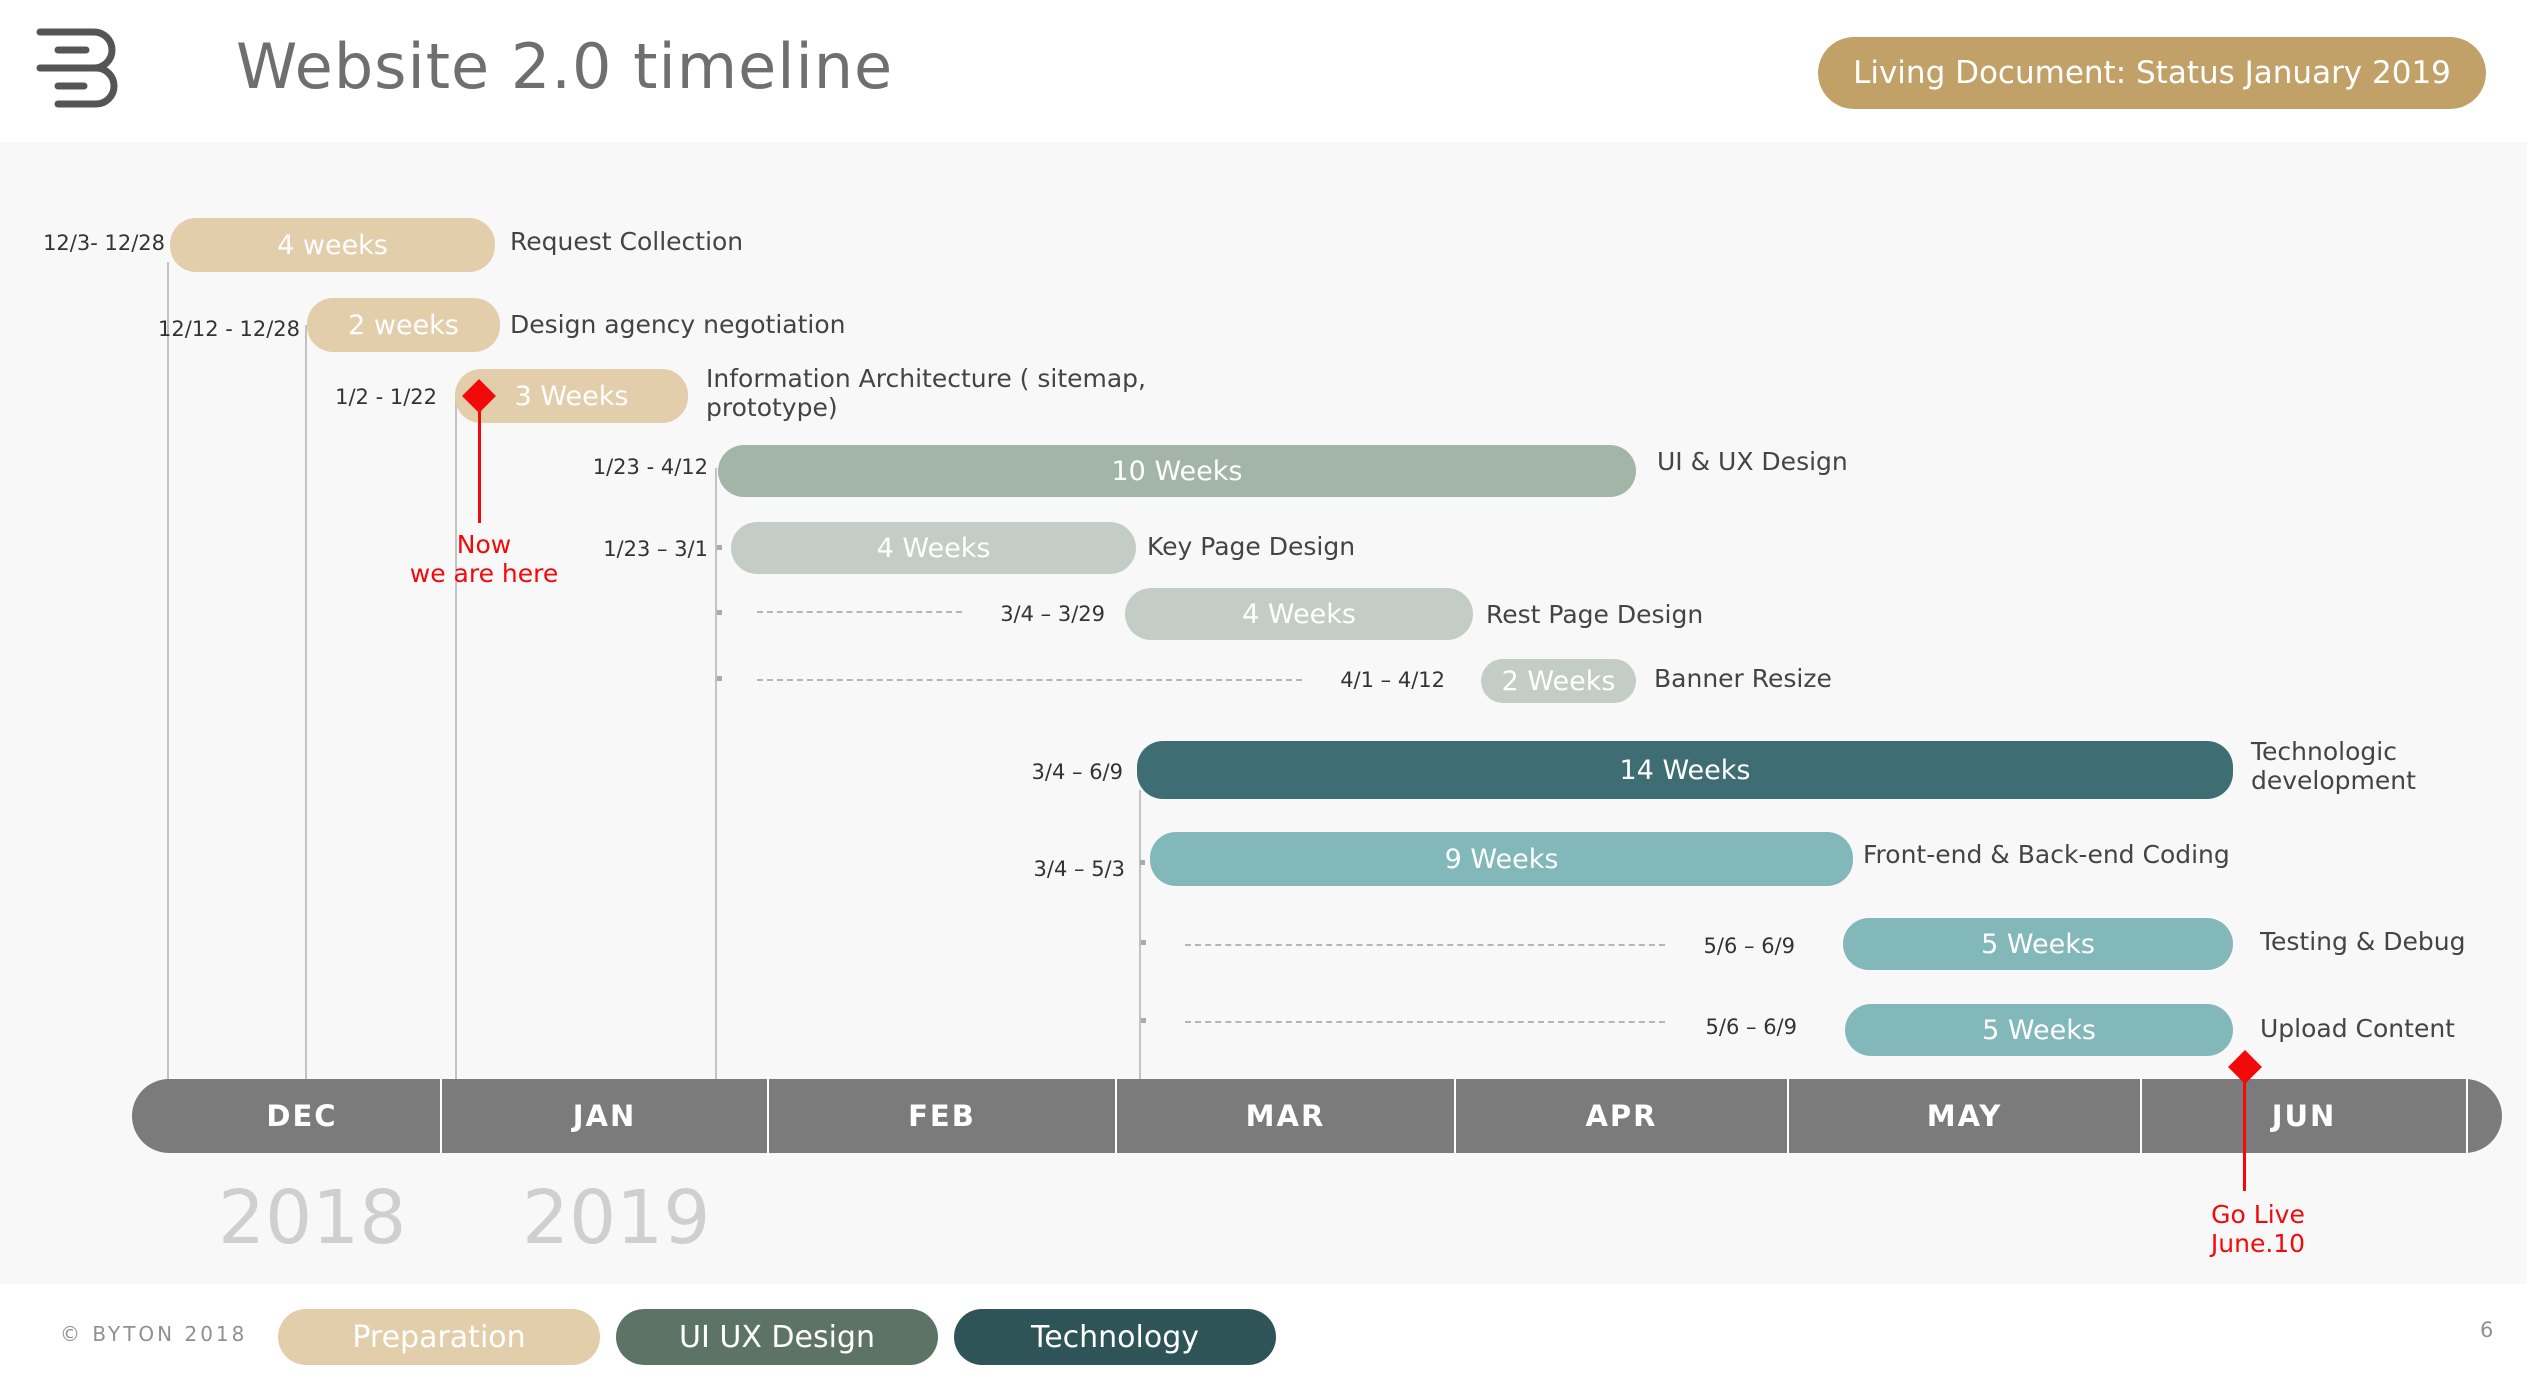 This screenshot has width=2527, height=1390. What do you see at coordinates (386, 397) in the screenshot?
I see `task-dates: 1/2 - 1/22` at bounding box center [386, 397].